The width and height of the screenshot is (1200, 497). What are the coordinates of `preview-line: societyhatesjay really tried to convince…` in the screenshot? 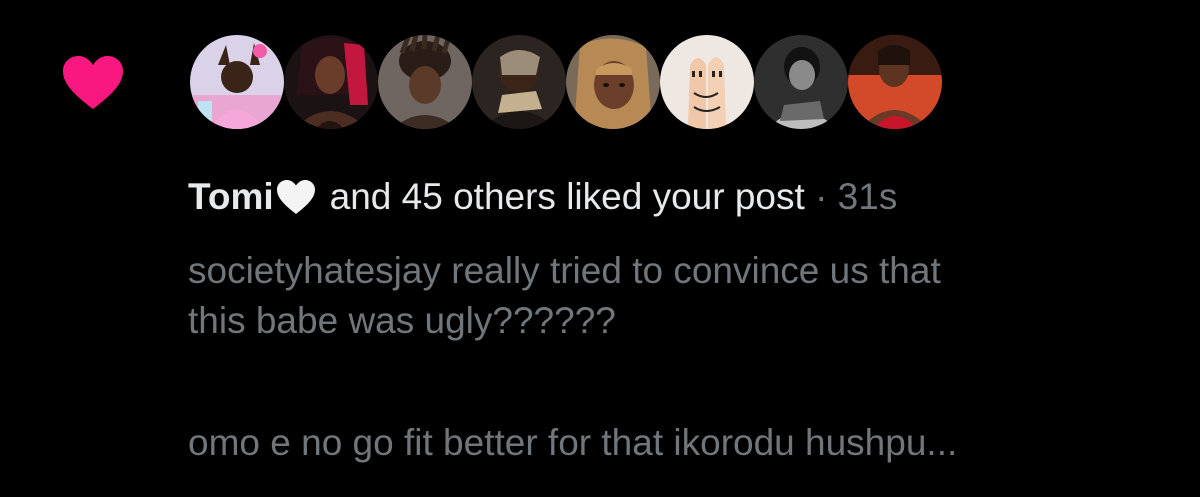 It's located at (564, 270).